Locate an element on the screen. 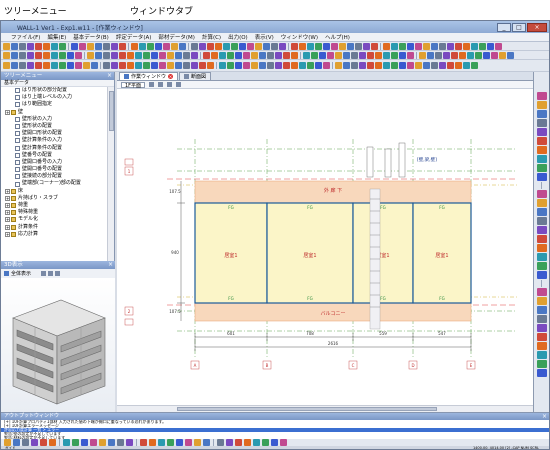 Image resolution: width=550 pixels, height=450 pixels. tree-item: 壁番号の配置 is located at coordinates (54, 155).